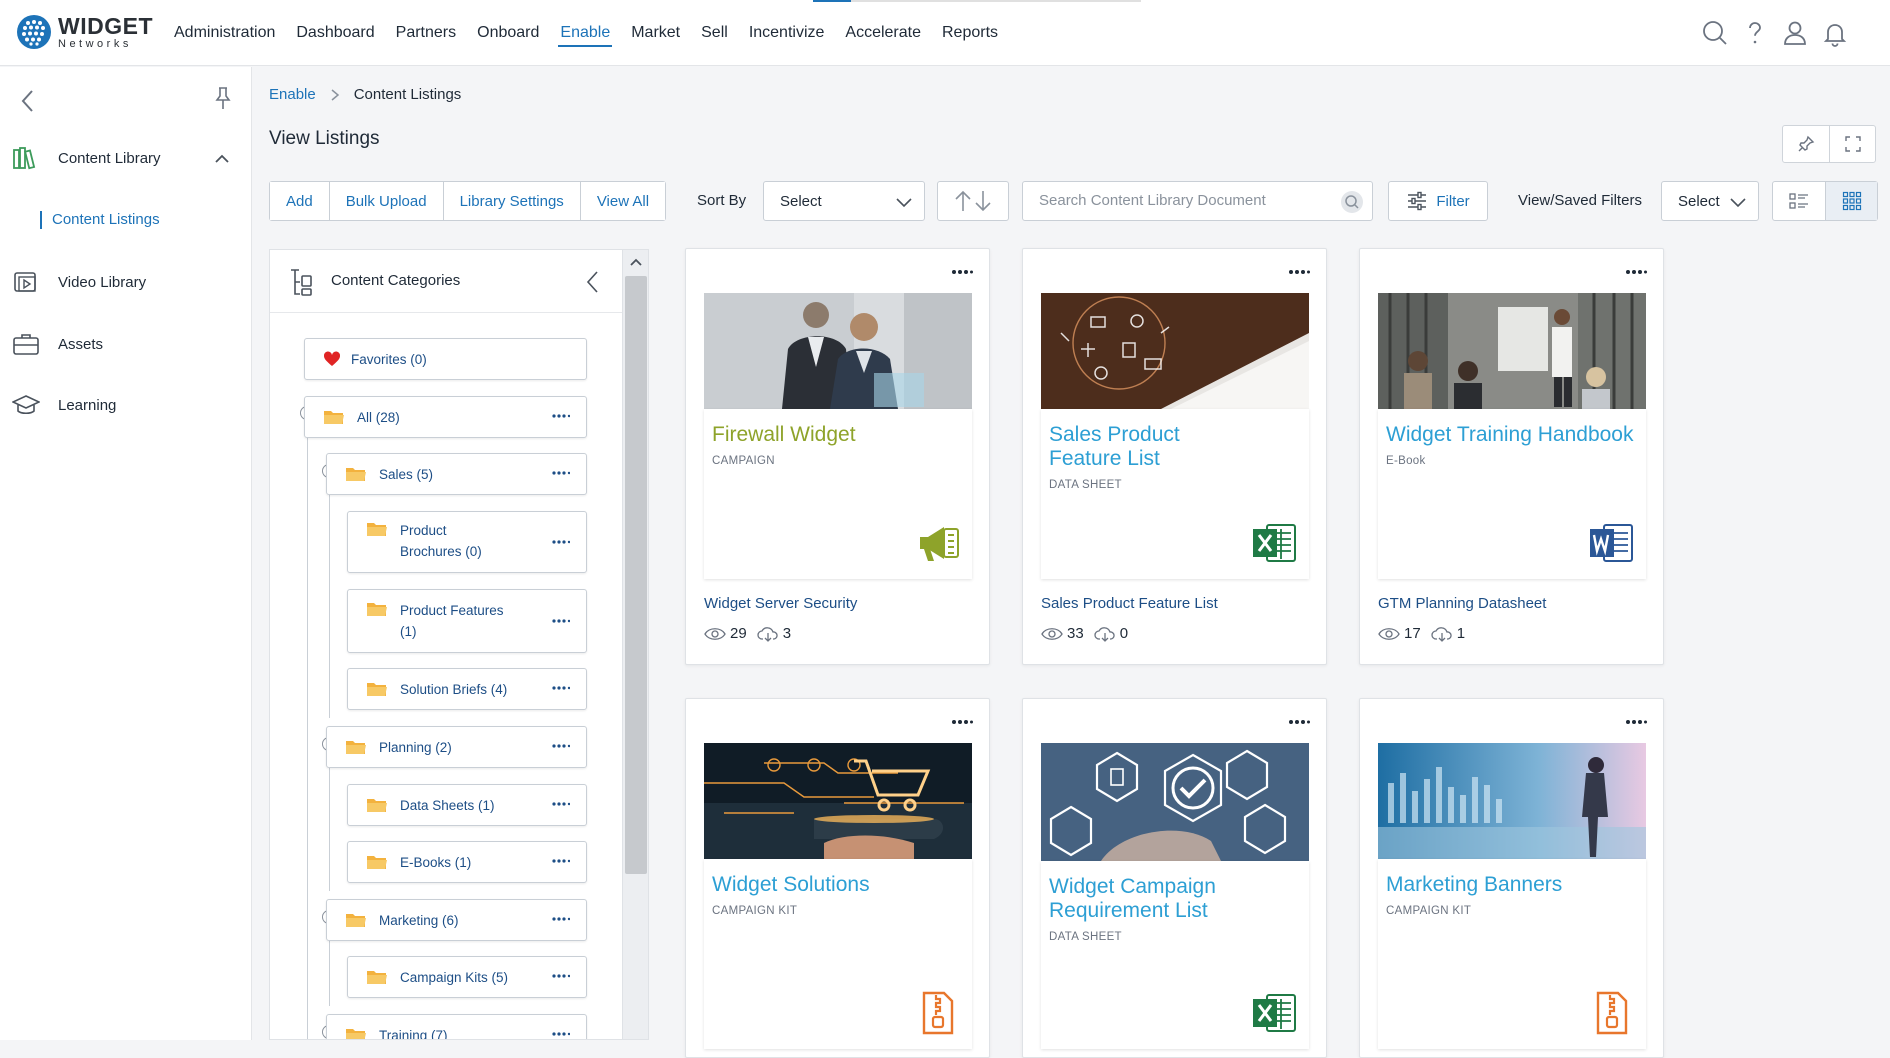 This screenshot has height=1058, width=1890. Describe the element at coordinates (767, 634) in the screenshot. I see `cloud-download-icon` at that location.